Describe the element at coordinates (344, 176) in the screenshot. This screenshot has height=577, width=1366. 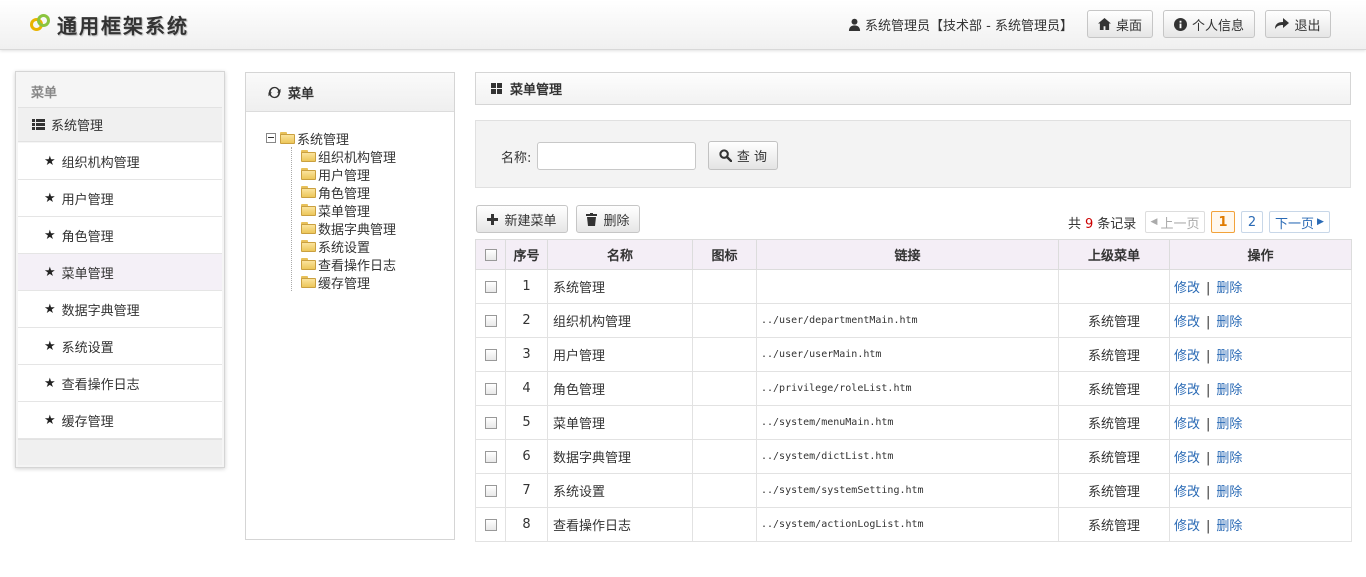
I see `tree-node-label: 用户管理` at that location.